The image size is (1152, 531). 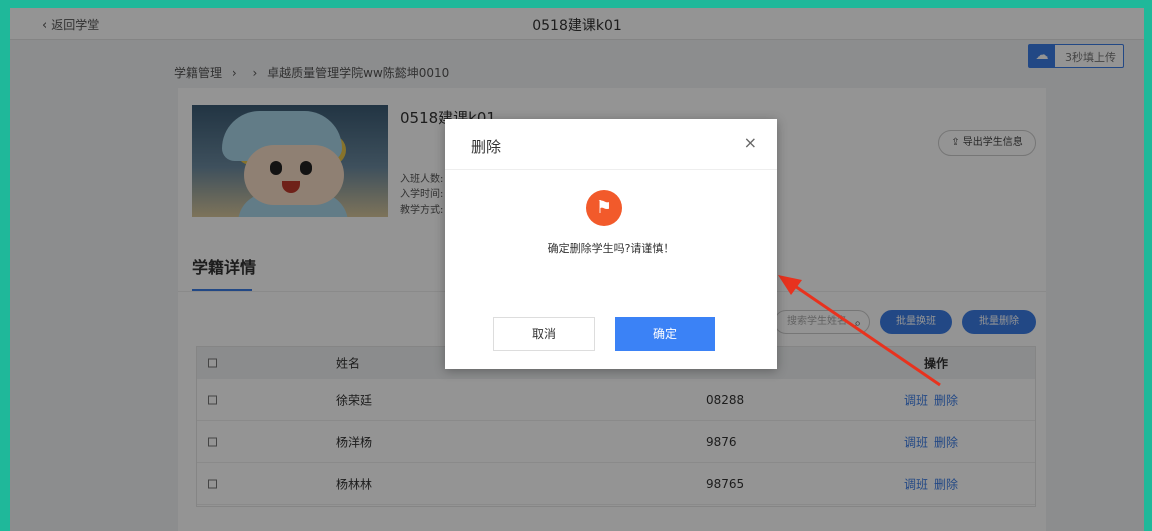 I want to click on close-icon: ×, so click(x=750, y=142).